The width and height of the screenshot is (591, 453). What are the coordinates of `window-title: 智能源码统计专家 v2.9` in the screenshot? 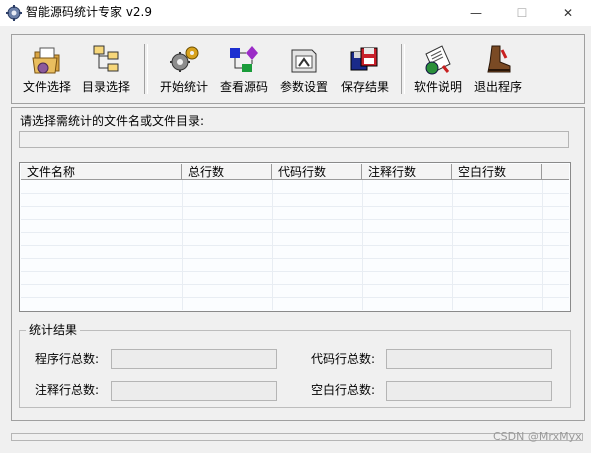 It's located at (89, 12).